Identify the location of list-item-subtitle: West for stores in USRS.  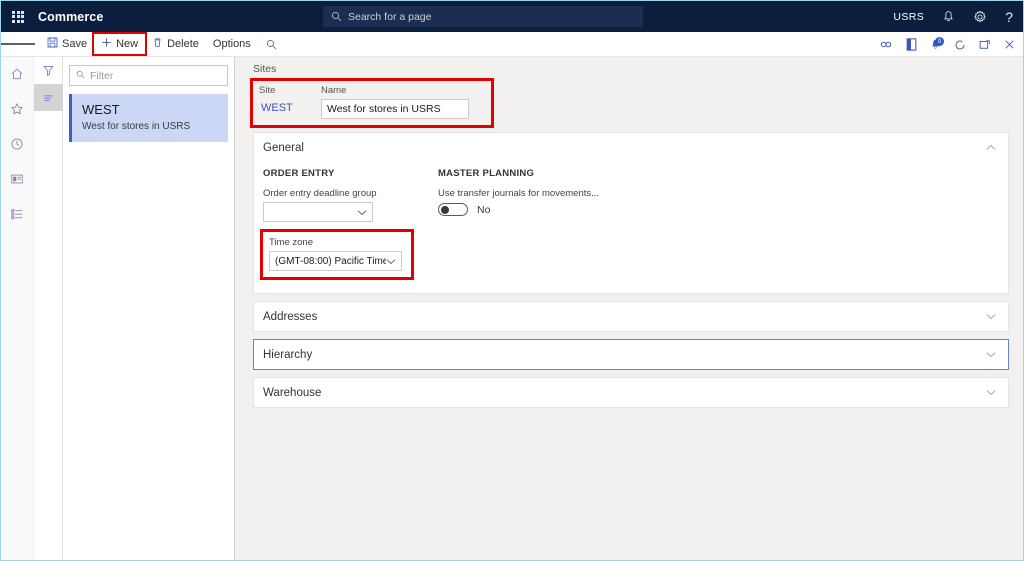
(136, 126).